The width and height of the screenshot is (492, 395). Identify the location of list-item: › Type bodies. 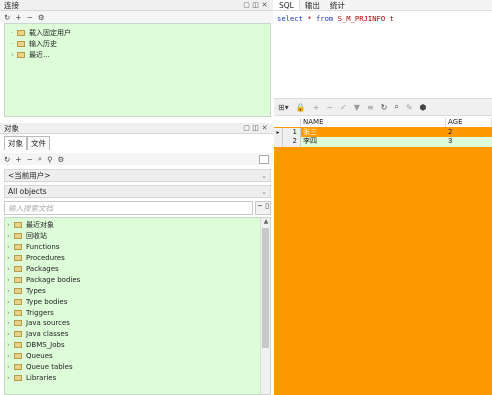
(133, 301).